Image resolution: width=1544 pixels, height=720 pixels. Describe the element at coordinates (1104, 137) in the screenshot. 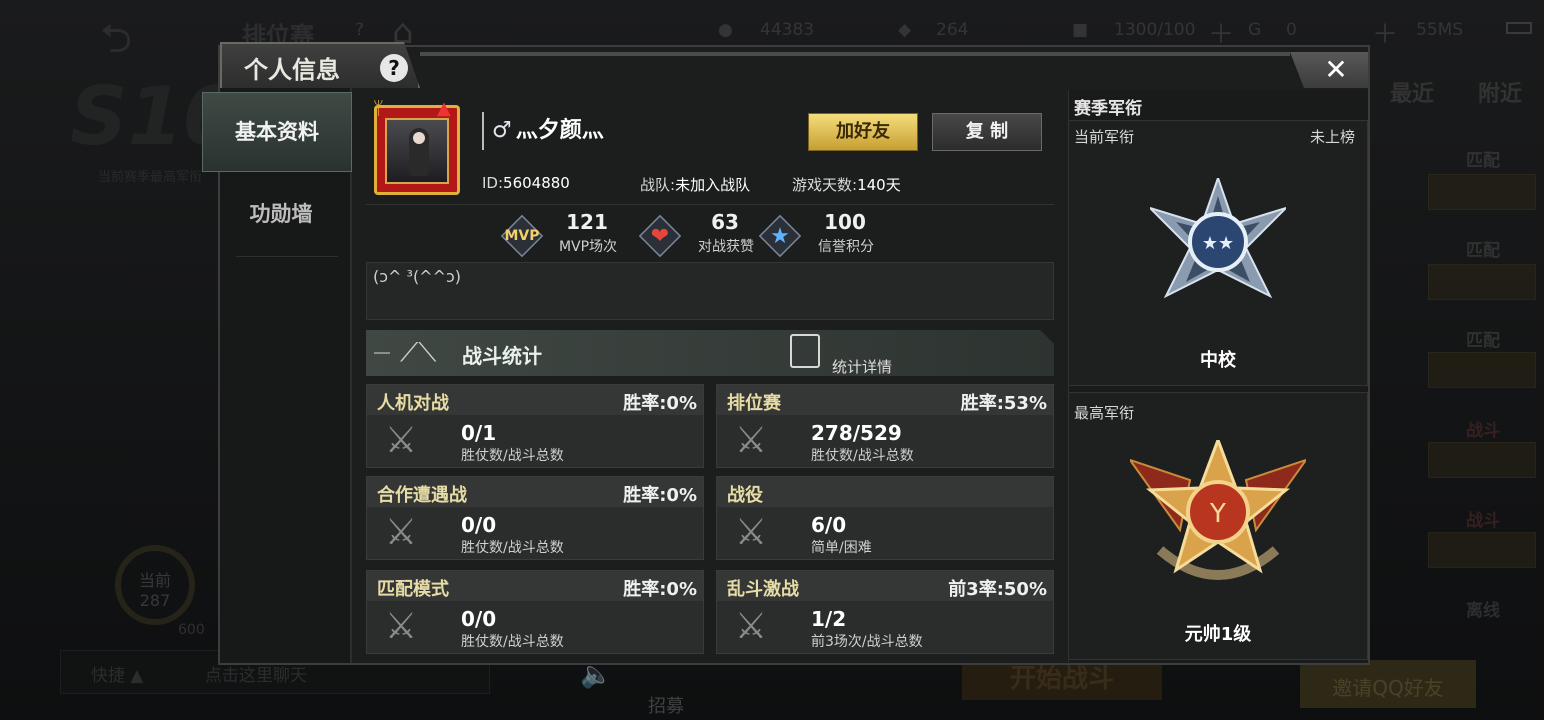

I see `current-rank-label: 当前军衔` at that location.